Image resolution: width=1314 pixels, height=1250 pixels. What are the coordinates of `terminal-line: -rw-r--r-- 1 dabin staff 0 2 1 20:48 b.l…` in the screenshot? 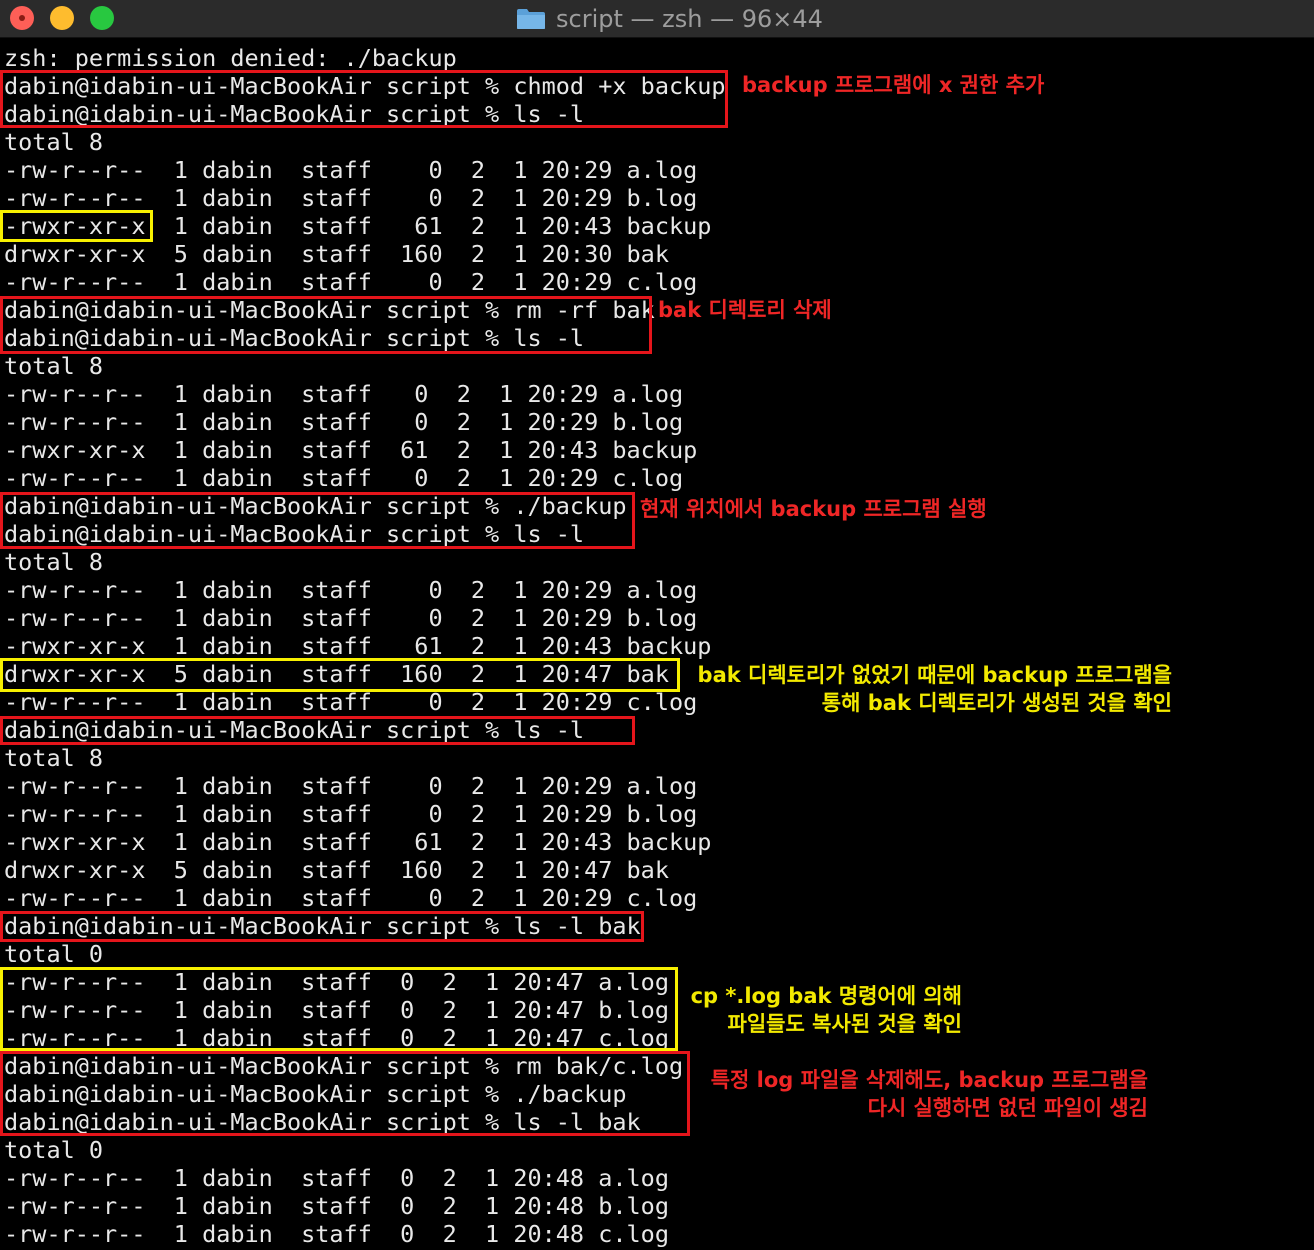 It's located at (336, 1206).